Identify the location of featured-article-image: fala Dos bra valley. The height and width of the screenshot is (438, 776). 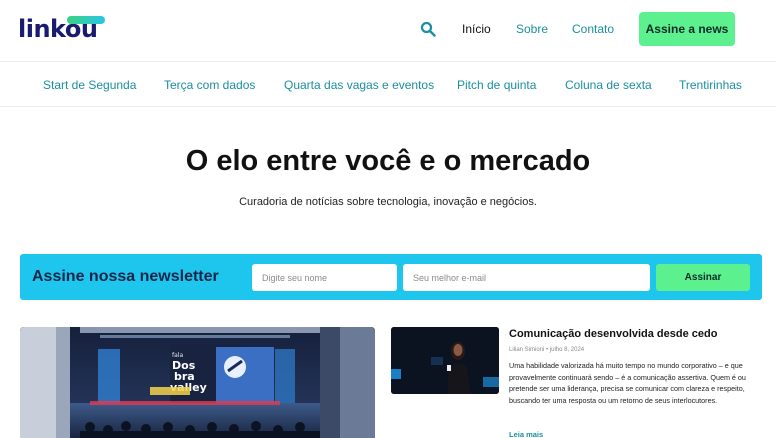
(197, 382).